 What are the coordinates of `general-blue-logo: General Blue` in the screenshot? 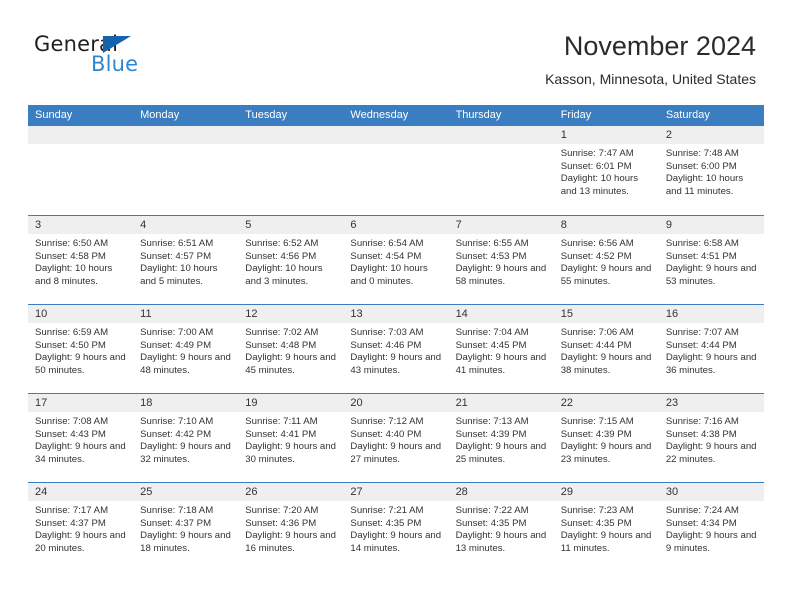 It's located at (129, 61).